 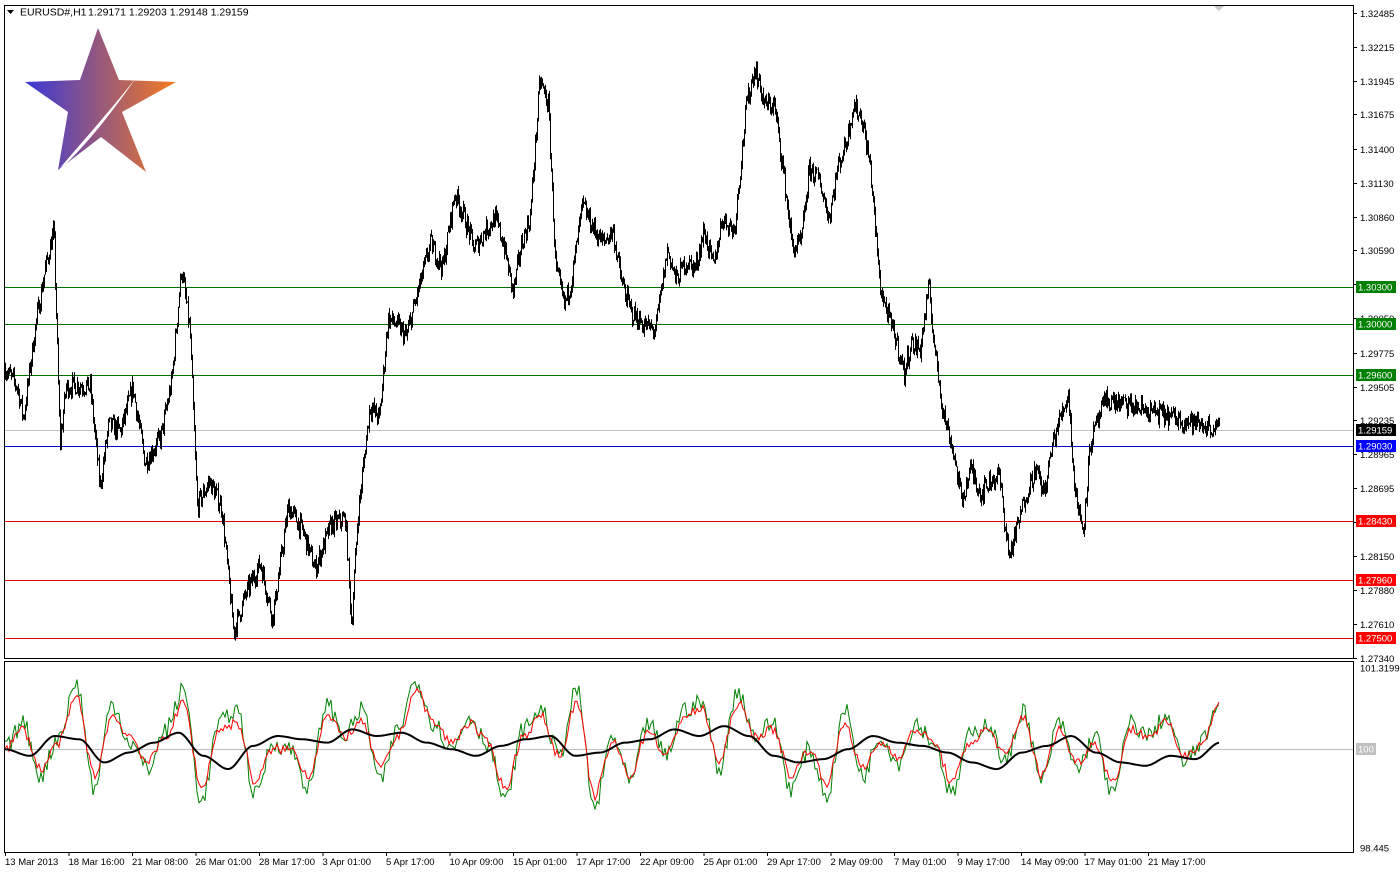 What do you see at coordinates (53, 13) in the screenshot?
I see `symbol-label: EURUSD#,H1` at bounding box center [53, 13].